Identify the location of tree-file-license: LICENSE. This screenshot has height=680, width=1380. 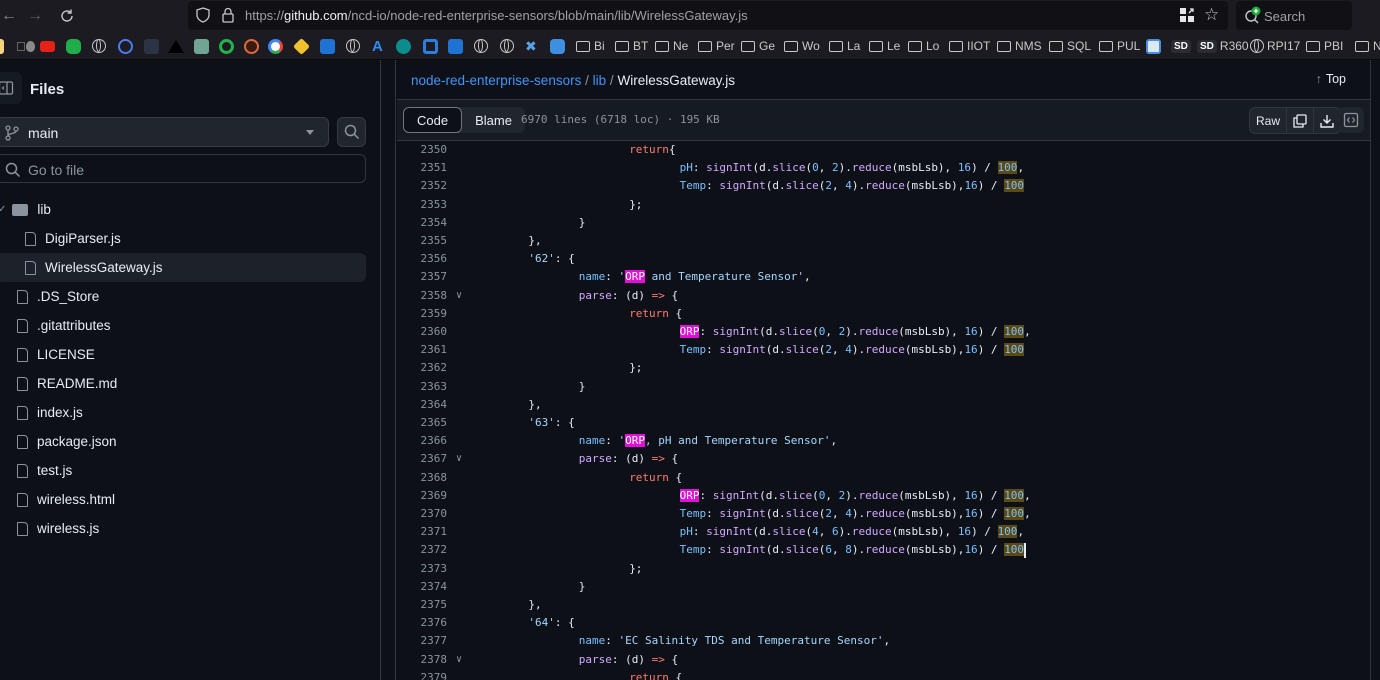
(183, 354).